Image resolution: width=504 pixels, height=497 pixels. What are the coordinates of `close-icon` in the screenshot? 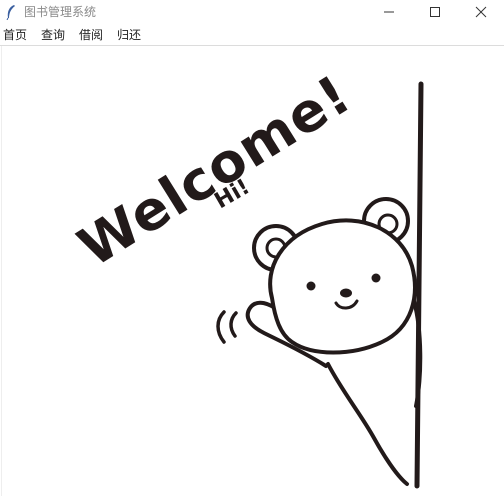 It's located at (481, 12).